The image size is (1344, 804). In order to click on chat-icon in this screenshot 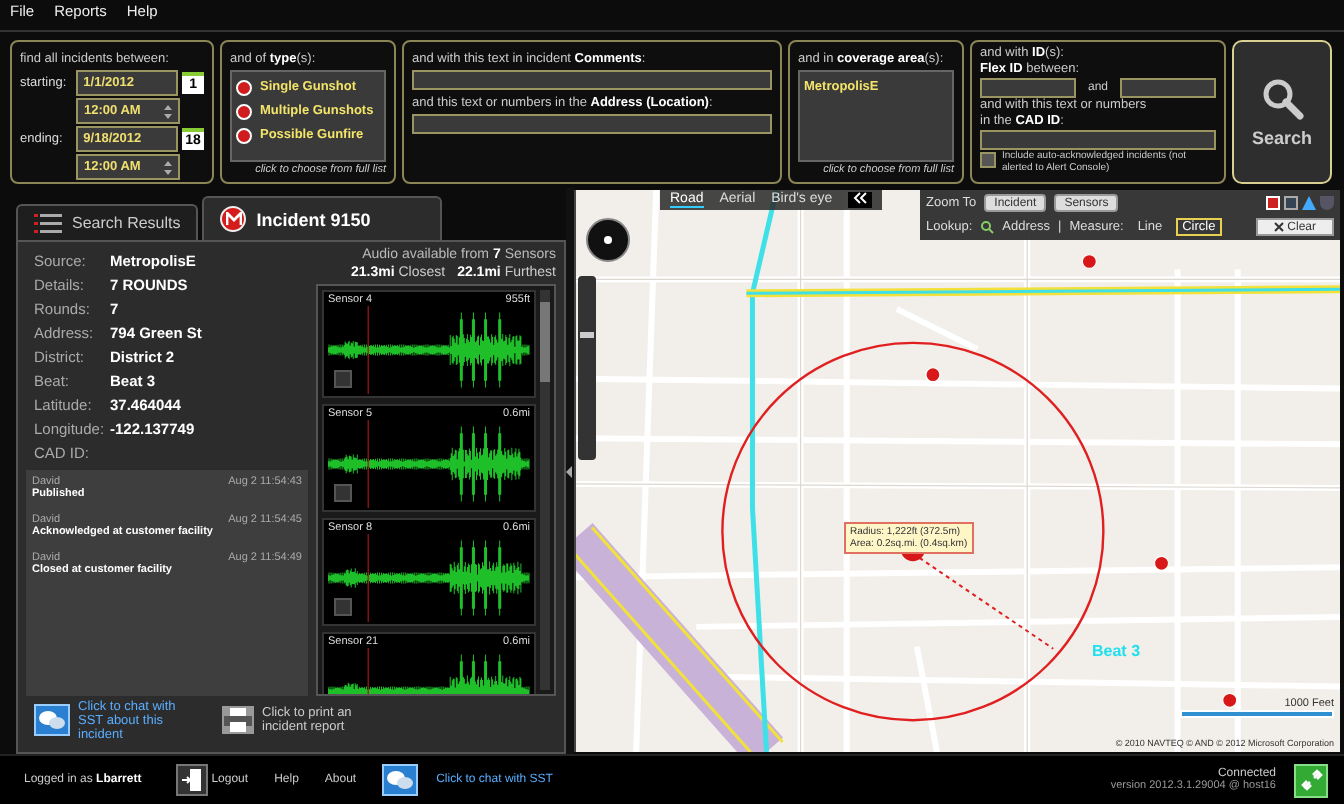, I will do `click(400, 780)`.